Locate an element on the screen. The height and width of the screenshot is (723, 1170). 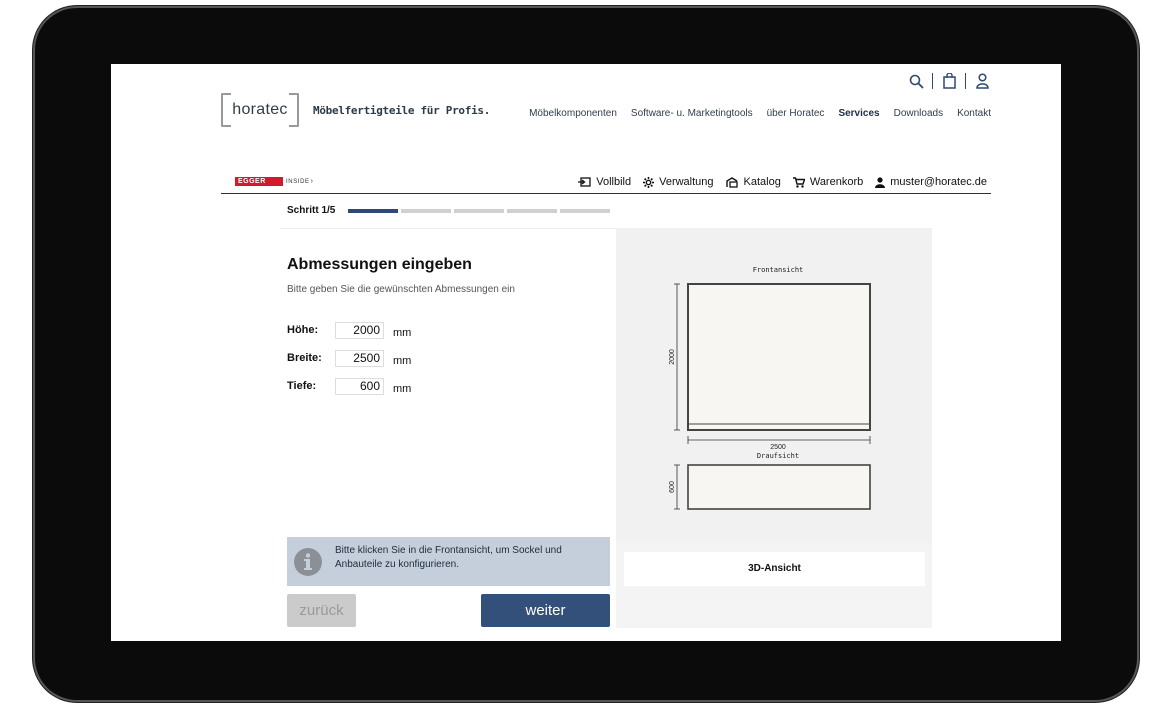
page-title: Abmessungen eingeben is located at coordinates (379, 264).